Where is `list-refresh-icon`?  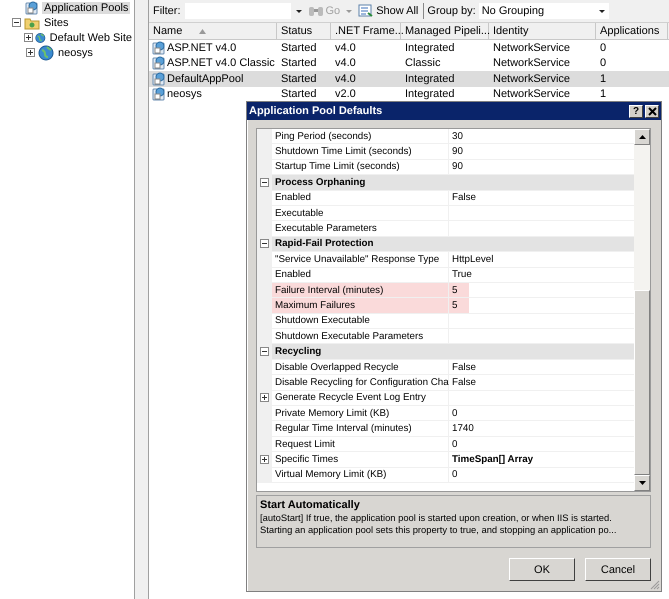 list-refresh-icon is located at coordinates (366, 11).